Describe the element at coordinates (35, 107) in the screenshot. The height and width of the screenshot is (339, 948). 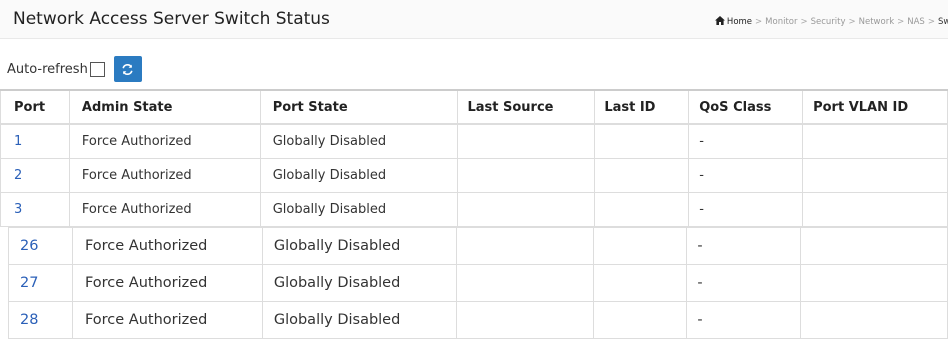
I see `col-header-port: Port` at that location.